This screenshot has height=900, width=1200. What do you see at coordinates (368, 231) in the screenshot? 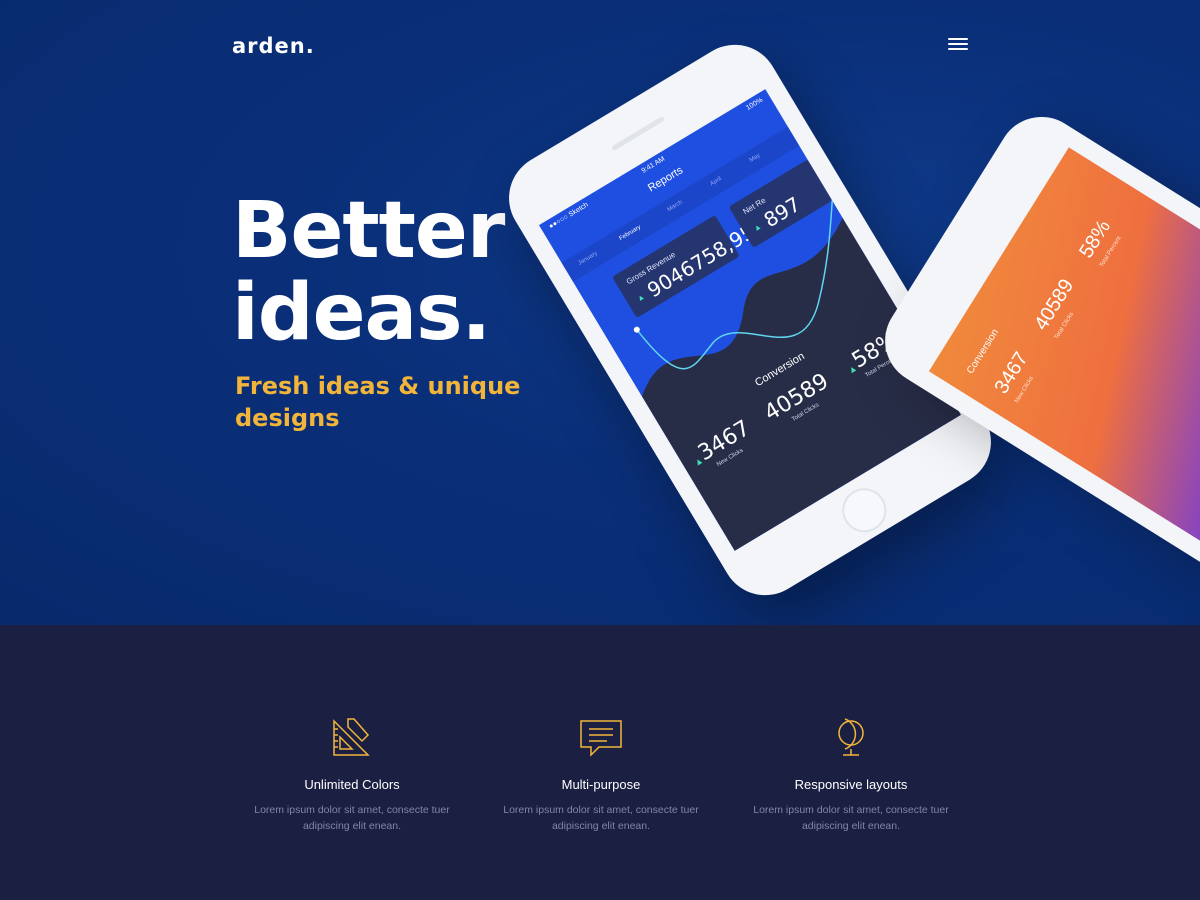
I see `headline-line-1: Better` at bounding box center [368, 231].